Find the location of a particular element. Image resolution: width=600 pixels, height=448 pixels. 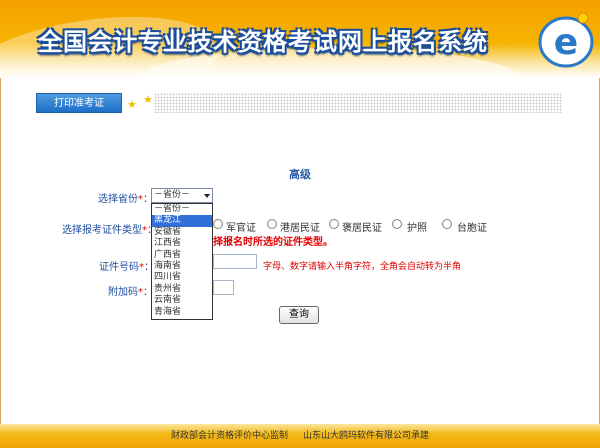

id-type-label: 选择报考证件类型*： is located at coordinates (109, 230).